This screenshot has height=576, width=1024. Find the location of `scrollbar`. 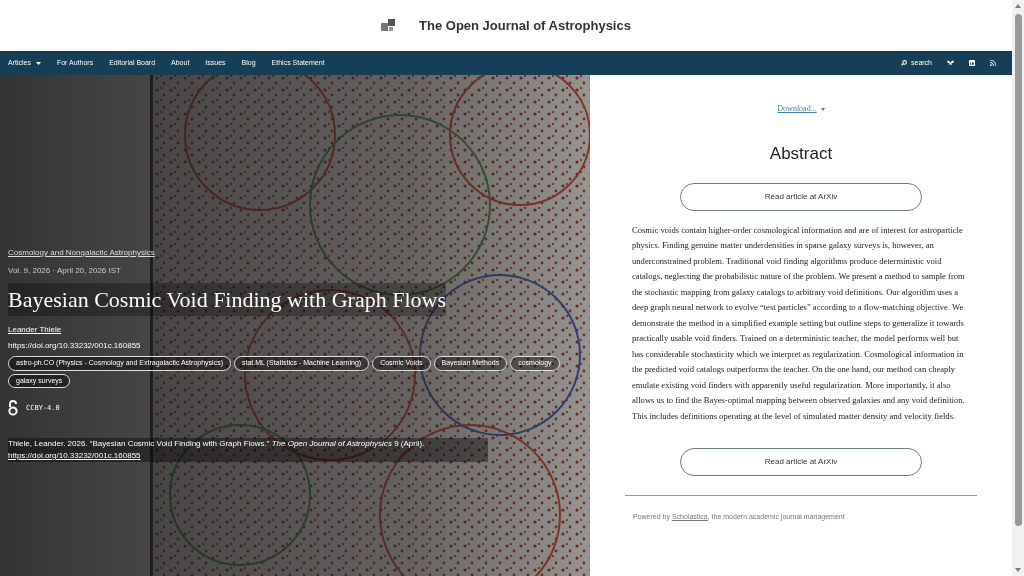

scrollbar is located at coordinates (1018, 288).